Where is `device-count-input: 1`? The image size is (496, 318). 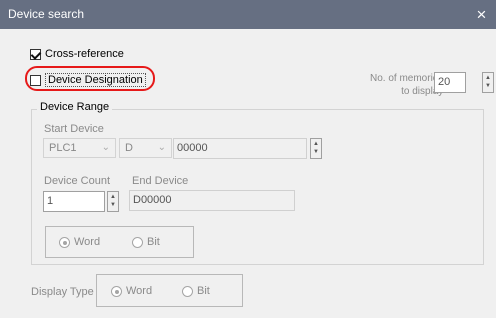
device-count-input: 1 is located at coordinates (74, 201).